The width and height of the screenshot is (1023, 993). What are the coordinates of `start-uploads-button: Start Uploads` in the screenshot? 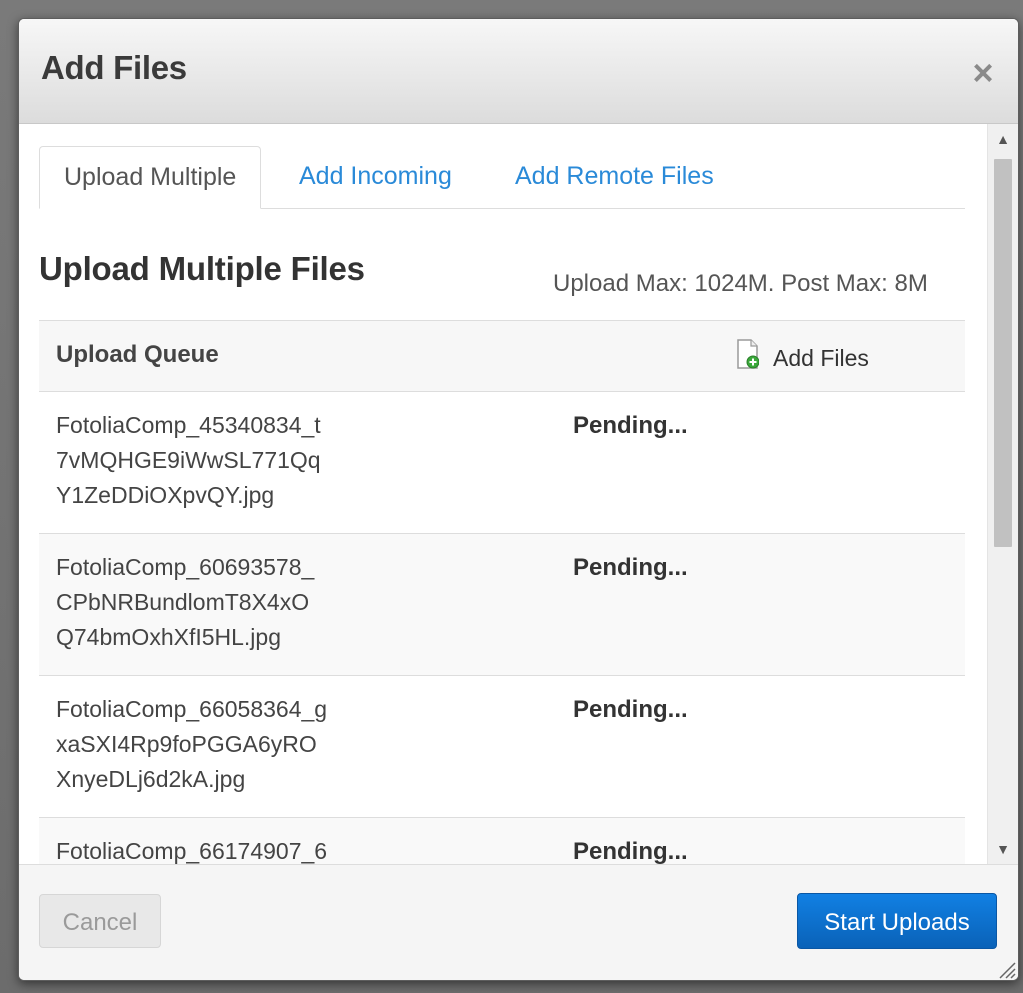 It's located at (897, 921).